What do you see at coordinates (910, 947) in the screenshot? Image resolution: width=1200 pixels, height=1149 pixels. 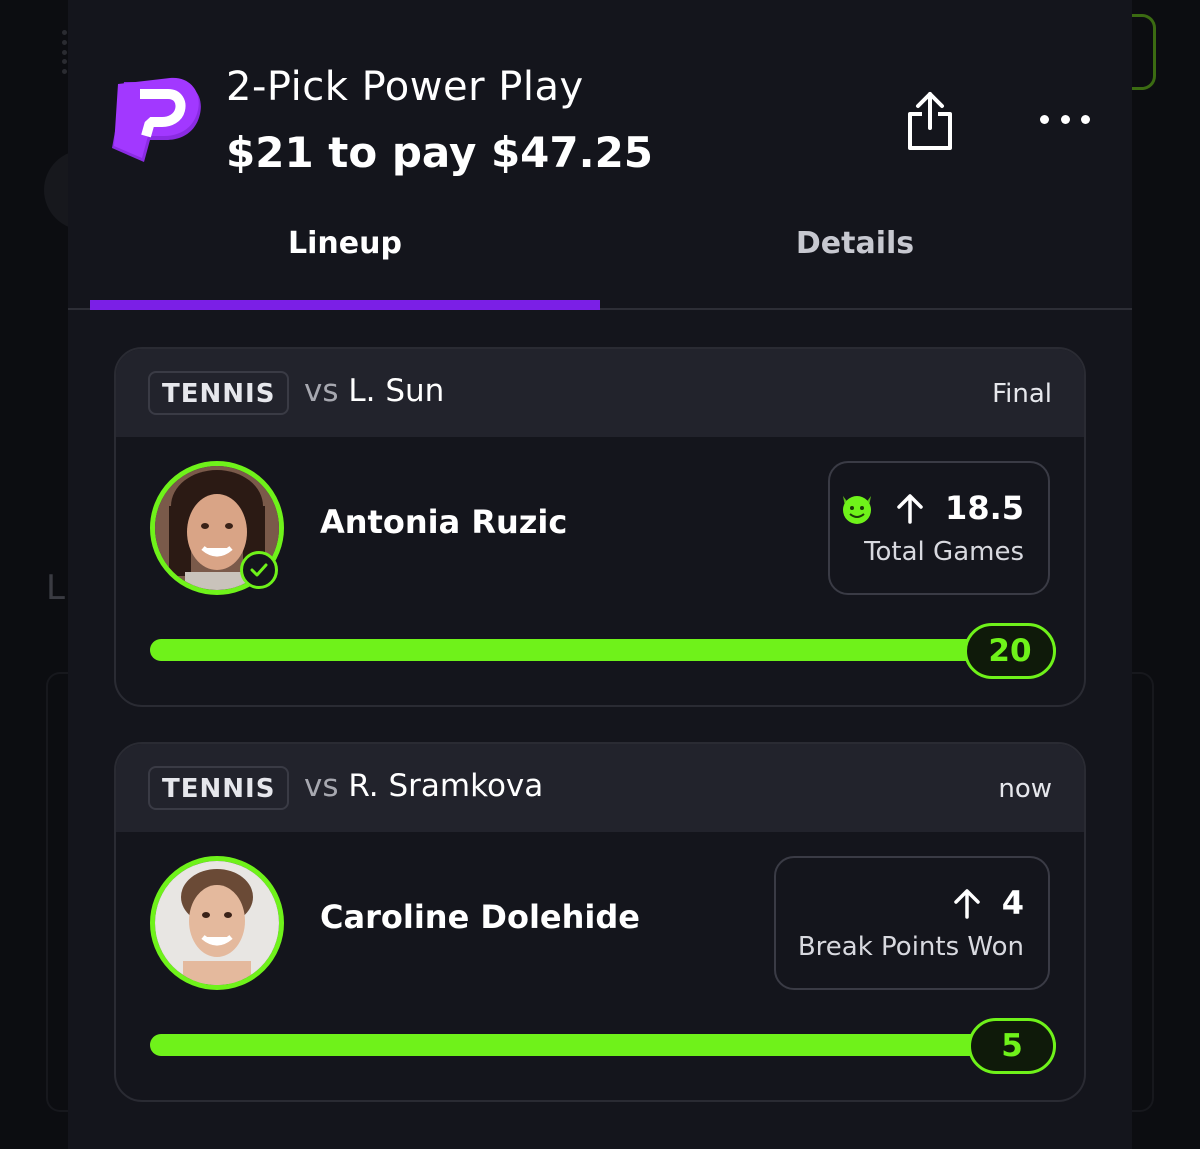 I see `stat-type: Break Points Won` at bounding box center [910, 947].